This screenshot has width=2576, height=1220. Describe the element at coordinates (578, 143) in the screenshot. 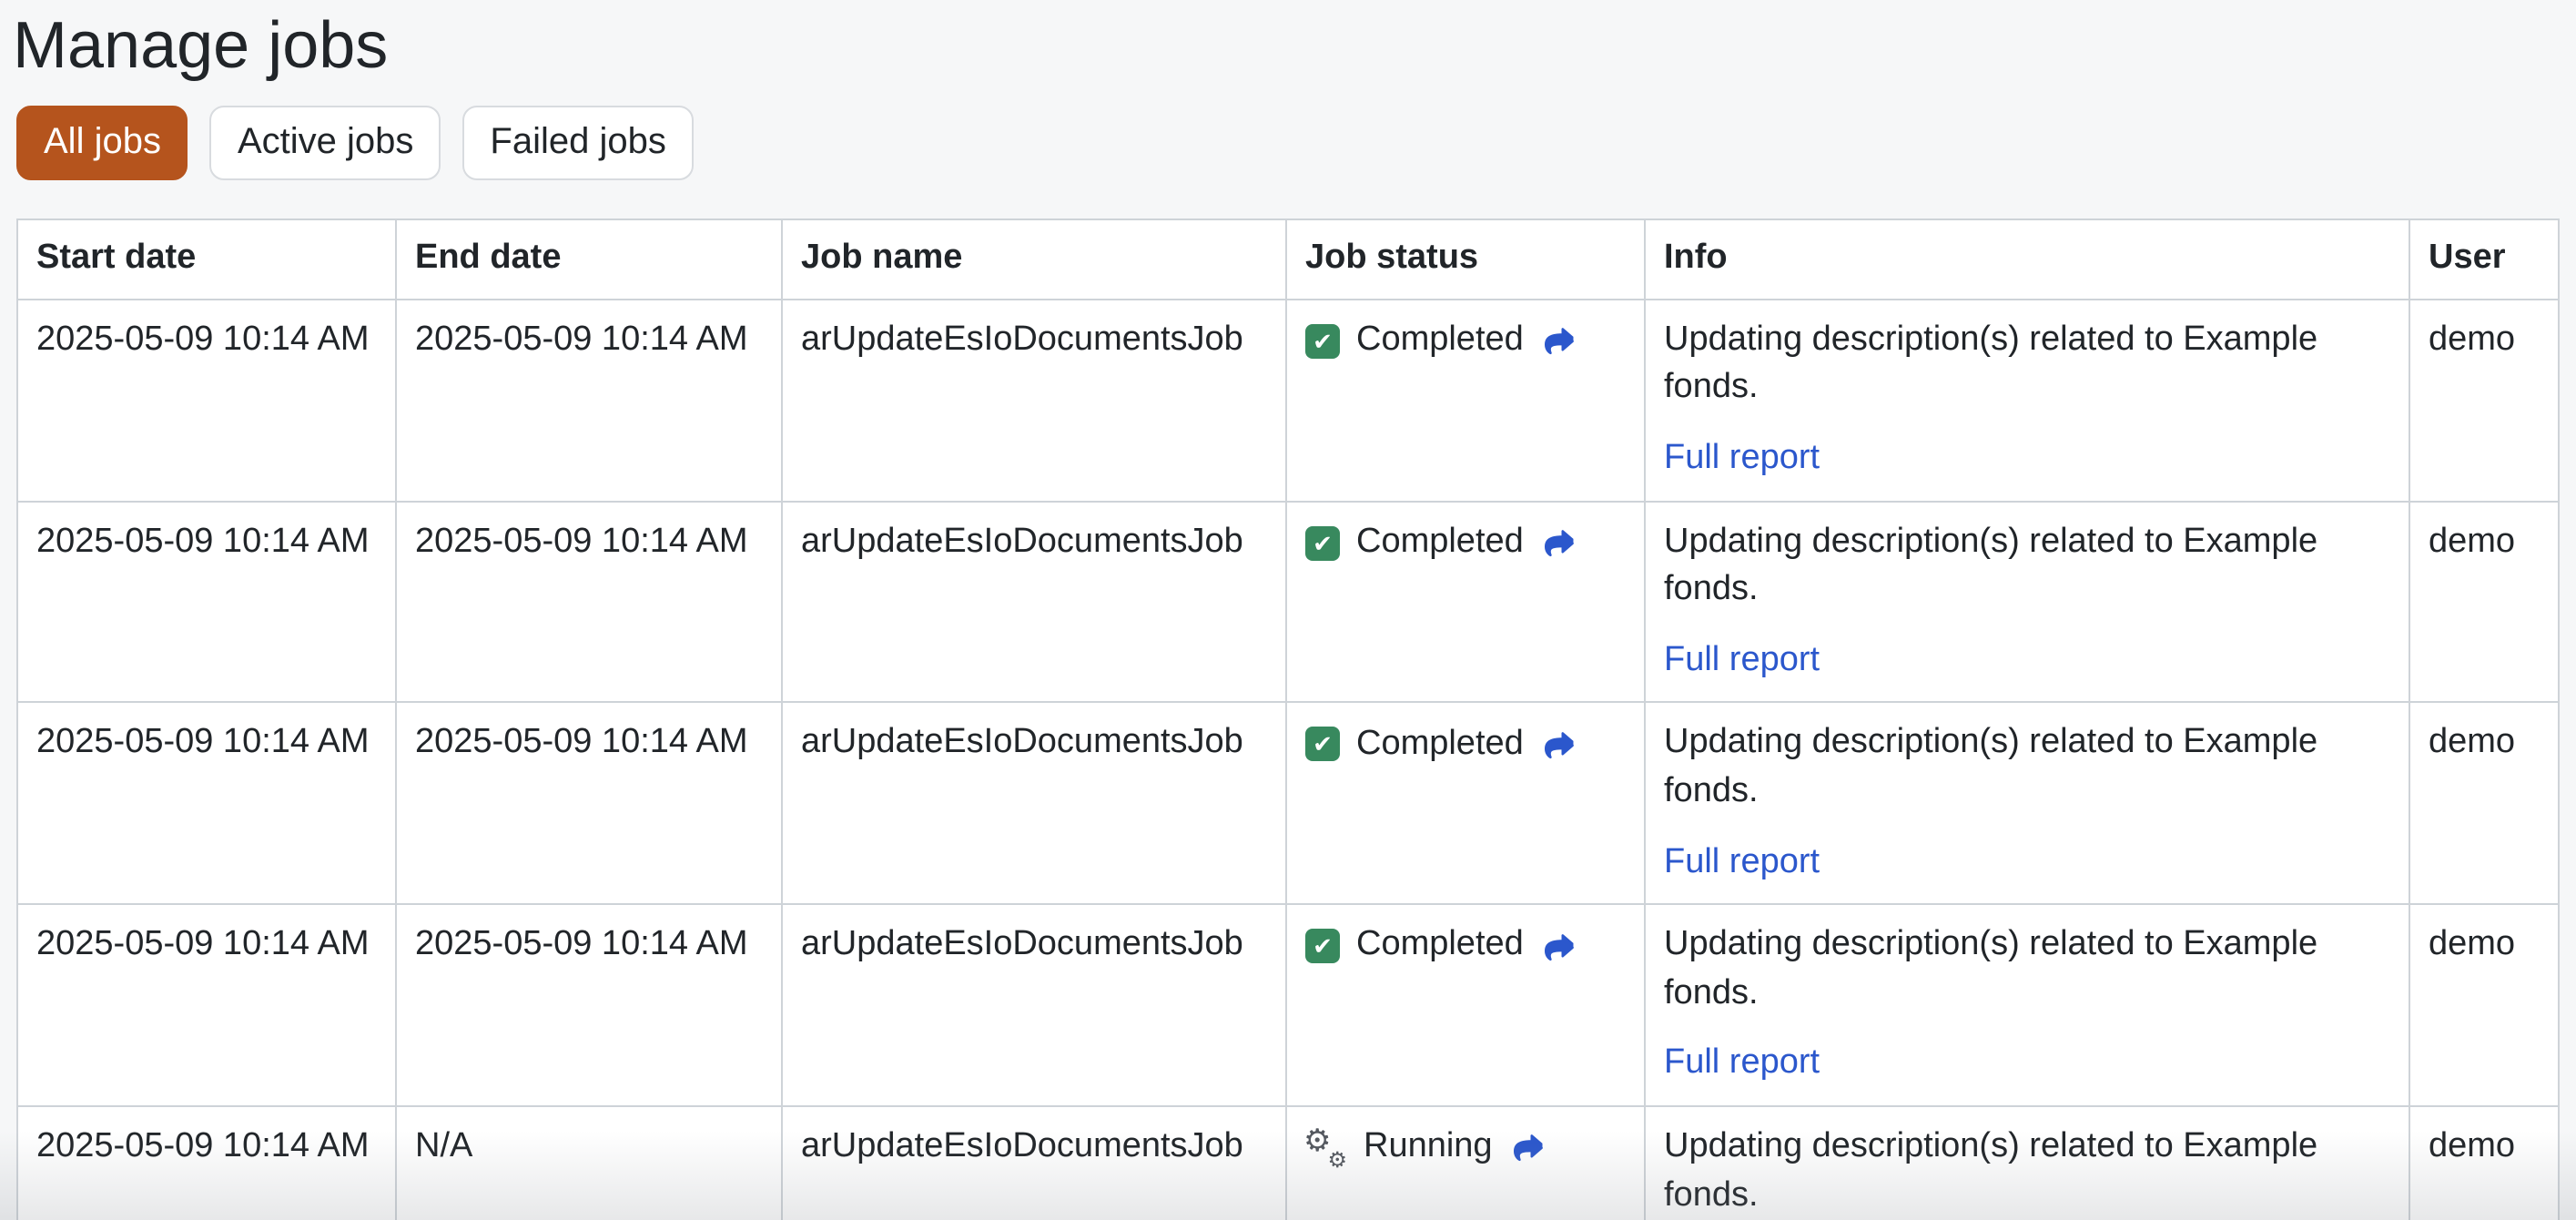

I see `filter-failed-jobs-button: Failed jobs` at that location.